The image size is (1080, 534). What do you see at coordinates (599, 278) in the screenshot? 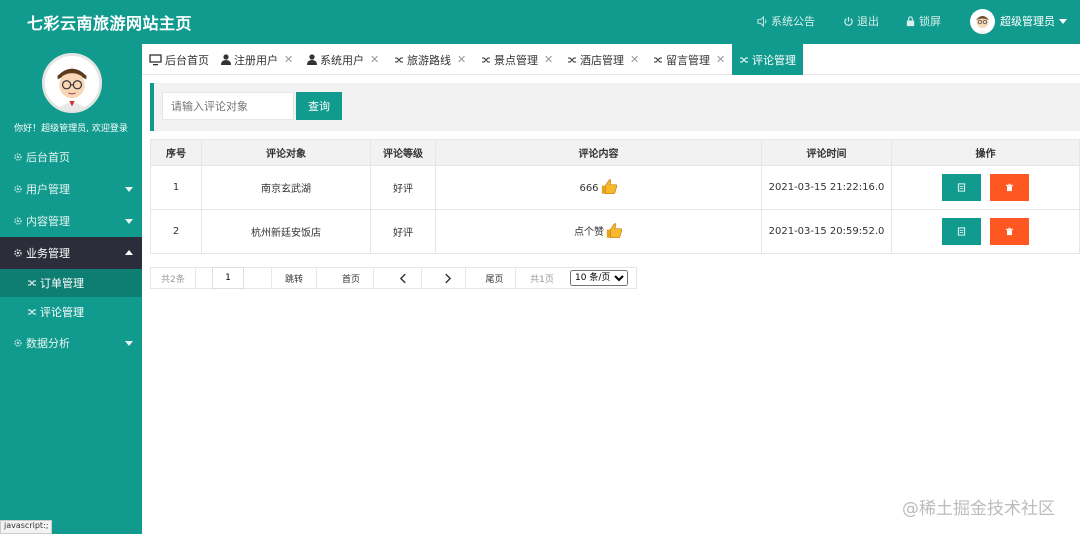
I see `page-size-select: 10 条/页` at bounding box center [599, 278].